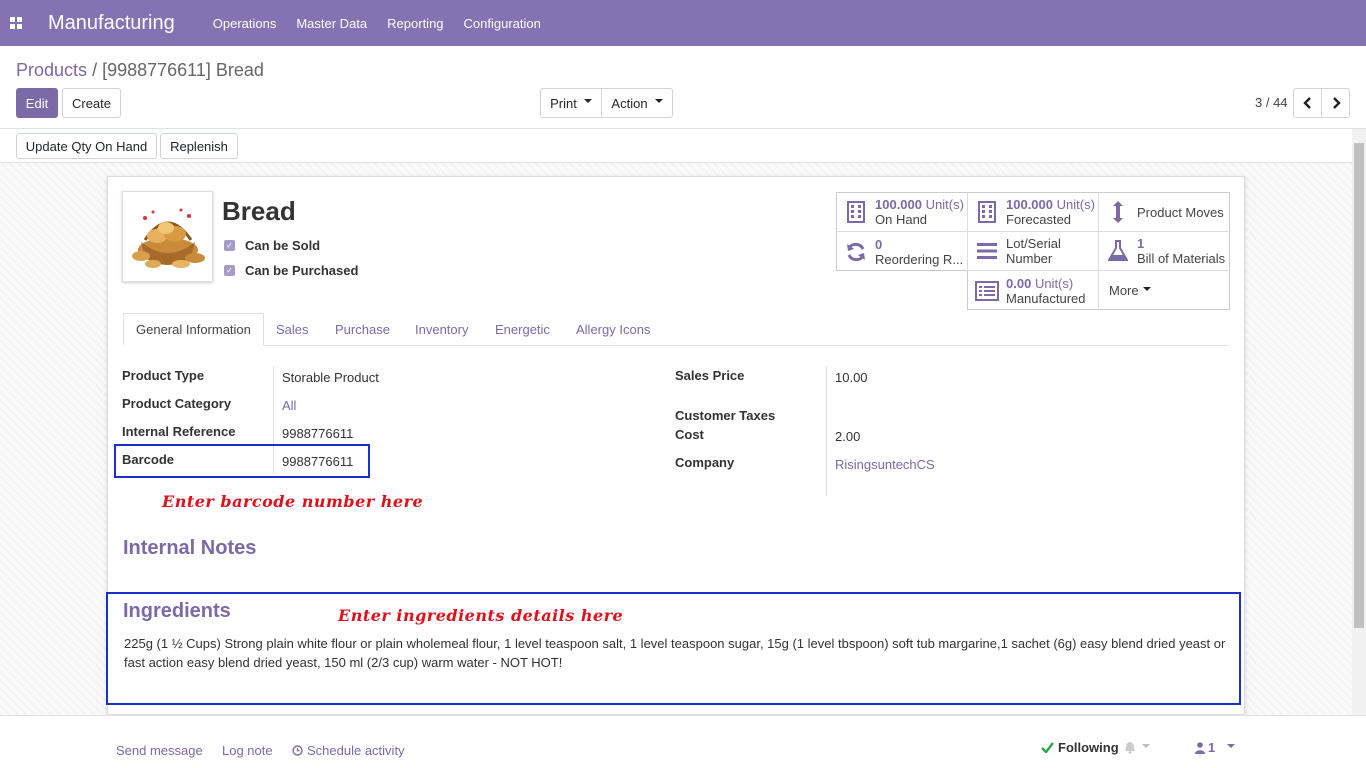  Describe the element at coordinates (167, 236) in the screenshot. I see `product-image` at that location.